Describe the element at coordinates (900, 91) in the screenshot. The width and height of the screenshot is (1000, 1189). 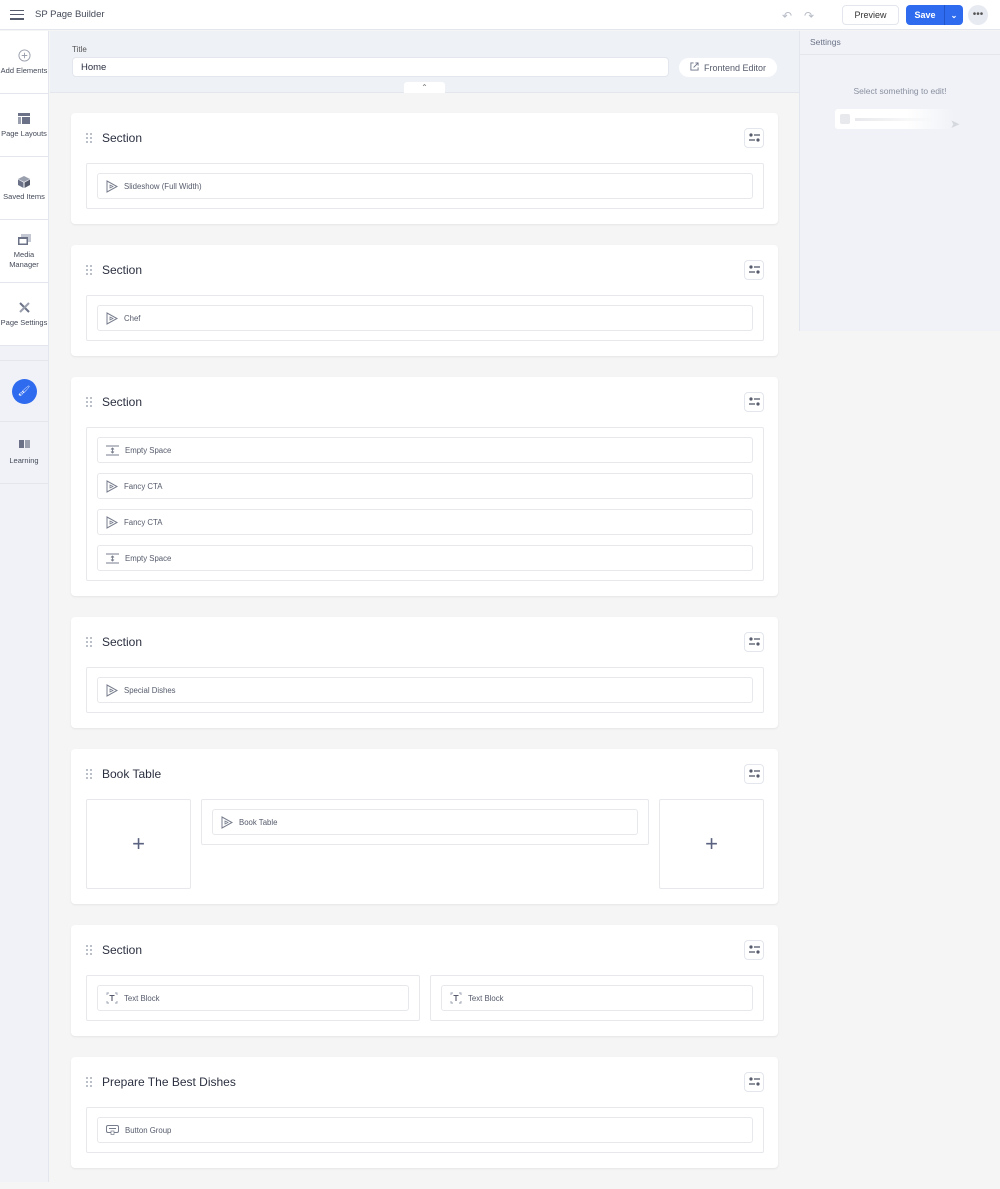
I see `settings-empty-message: Select something to edit!` at that location.